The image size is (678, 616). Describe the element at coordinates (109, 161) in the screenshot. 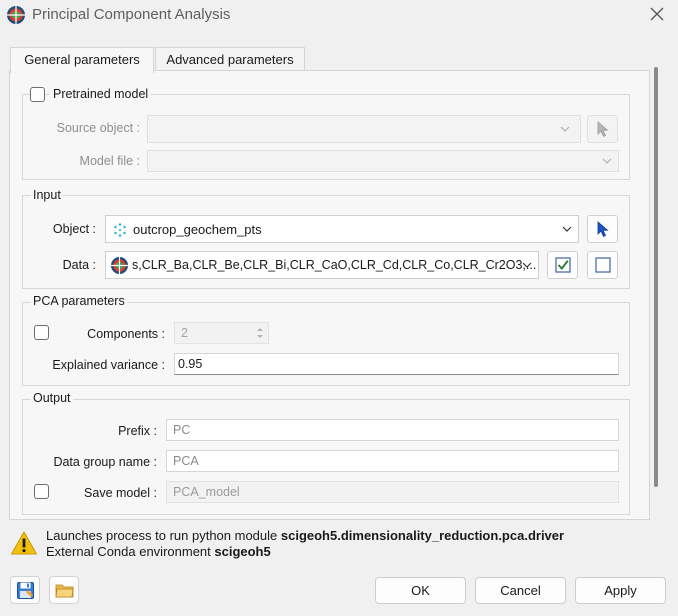

I see `model-file-label: Model file :` at that location.